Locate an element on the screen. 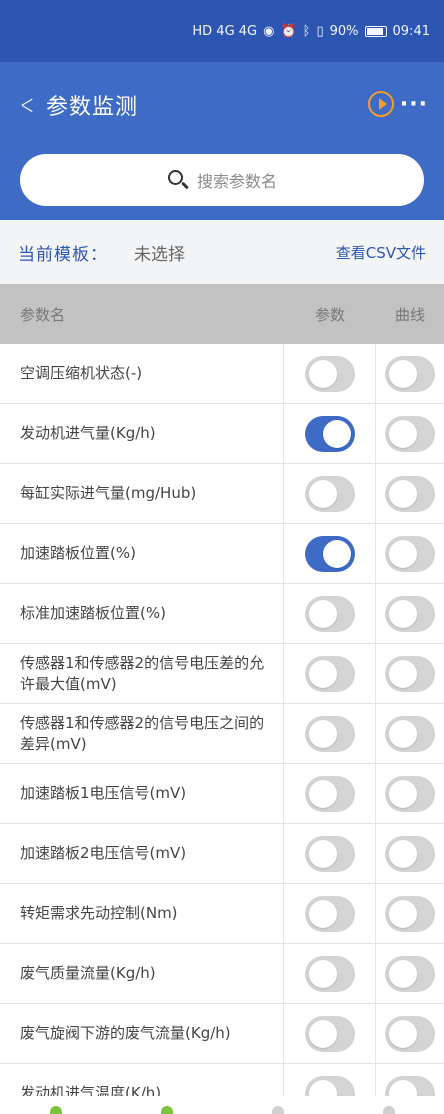 The width and height of the screenshot is (444, 1114). header-curve: 曲线 is located at coordinates (409, 314).